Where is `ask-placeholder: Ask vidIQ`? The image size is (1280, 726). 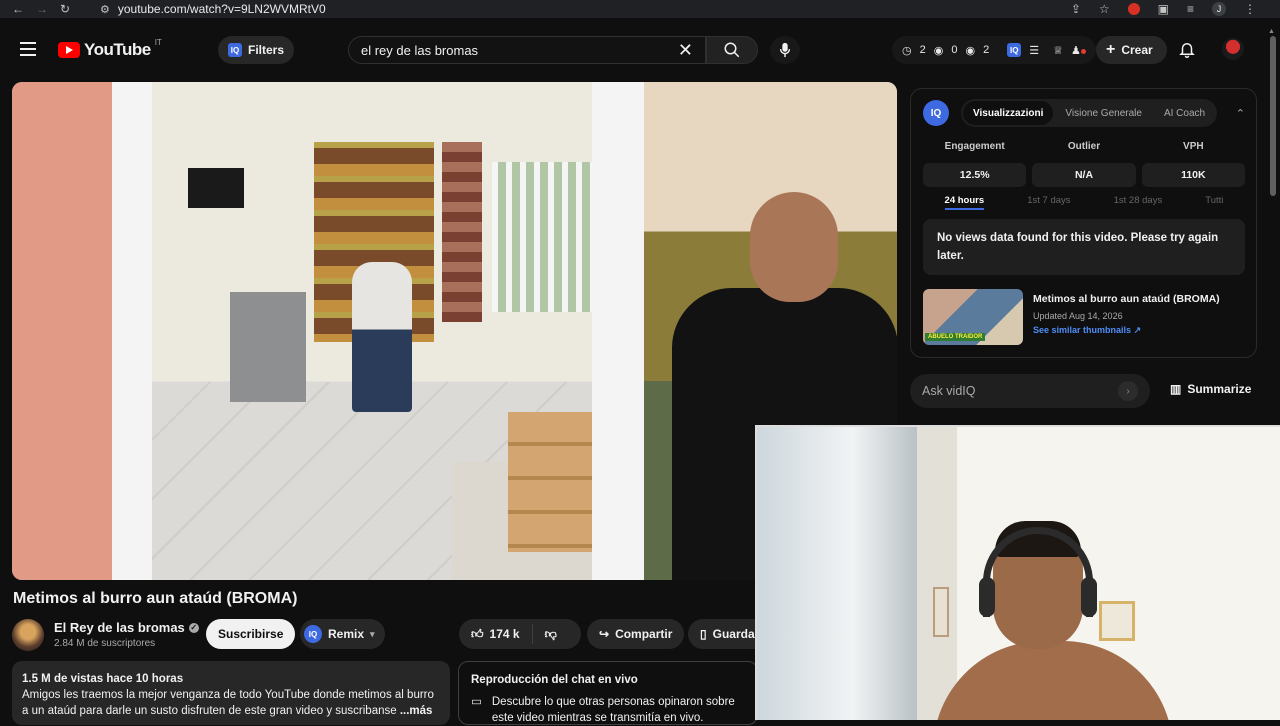 ask-placeholder: Ask vidIQ is located at coordinates (949, 391).